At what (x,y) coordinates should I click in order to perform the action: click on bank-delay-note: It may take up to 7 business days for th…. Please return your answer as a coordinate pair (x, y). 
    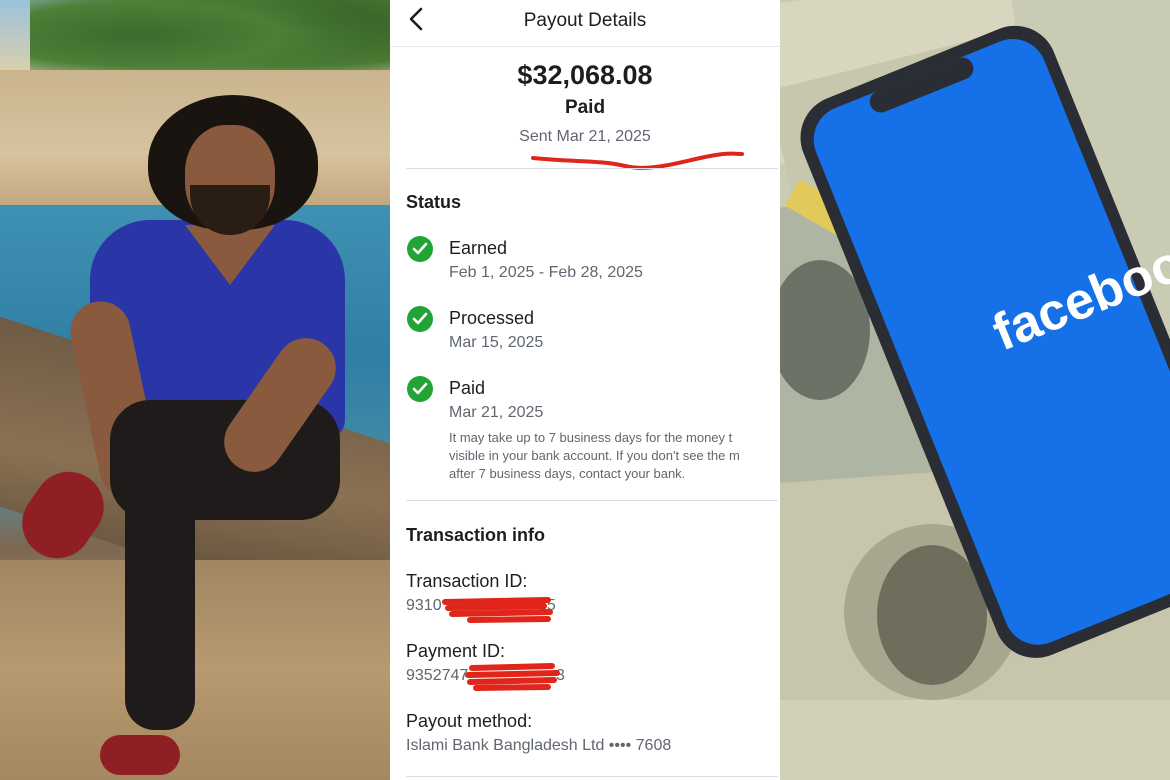
    Looking at the image, I should click on (614, 456).